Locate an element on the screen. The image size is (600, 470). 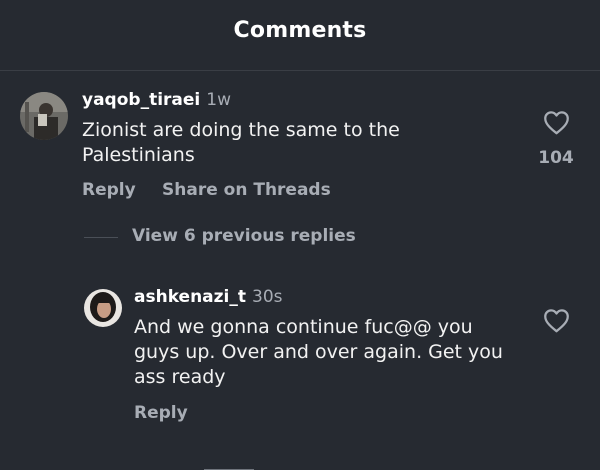
comment-username: yaqob_tiraei 1w is located at coordinates (156, 100).